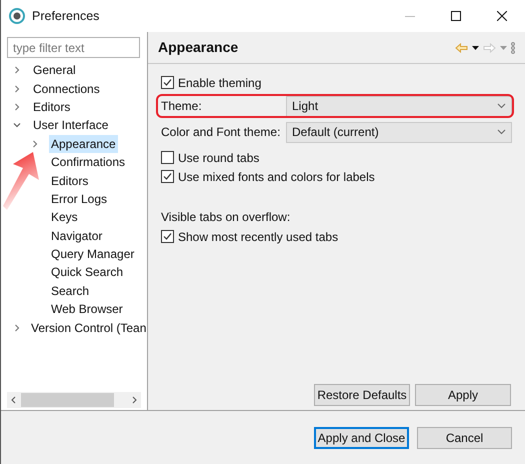 The width and height of the screenshot is (525, 464). I want to click on tree-item: User Interface, so click(70, 125).